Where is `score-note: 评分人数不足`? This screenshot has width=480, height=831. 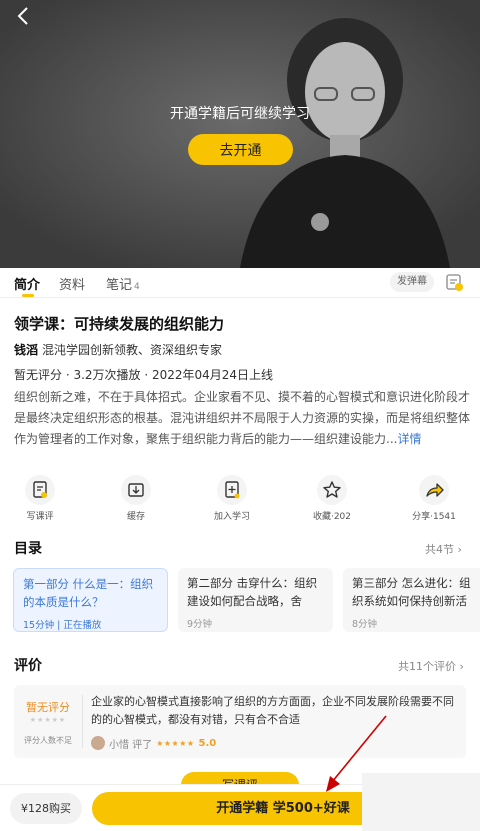
score-note: 评分人数不足 is located at coordinates (48, 740).